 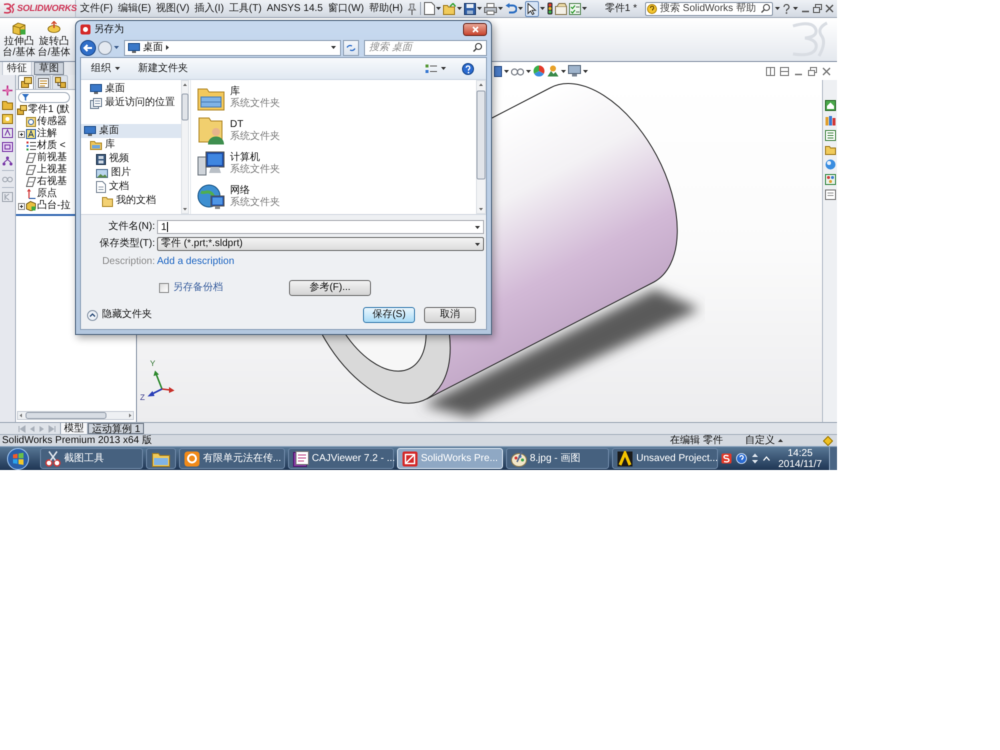 I want to click on dialog-button: 取消, so click(x=450, y=315).